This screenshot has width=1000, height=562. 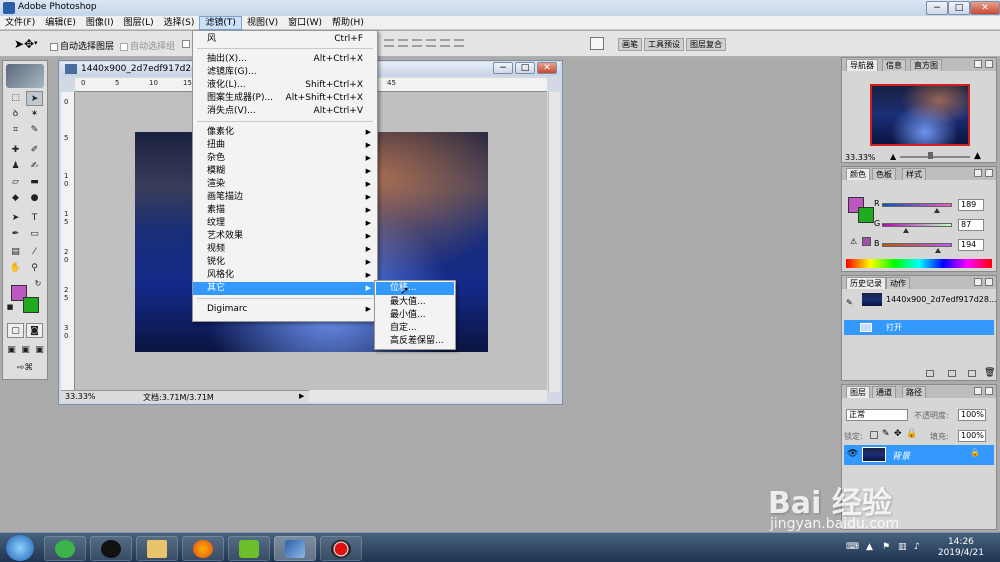 What do you see at coordinates (525, 68) in the screenshot?
I see `doc-maximize-button: □` at bounding box center [525, 68].